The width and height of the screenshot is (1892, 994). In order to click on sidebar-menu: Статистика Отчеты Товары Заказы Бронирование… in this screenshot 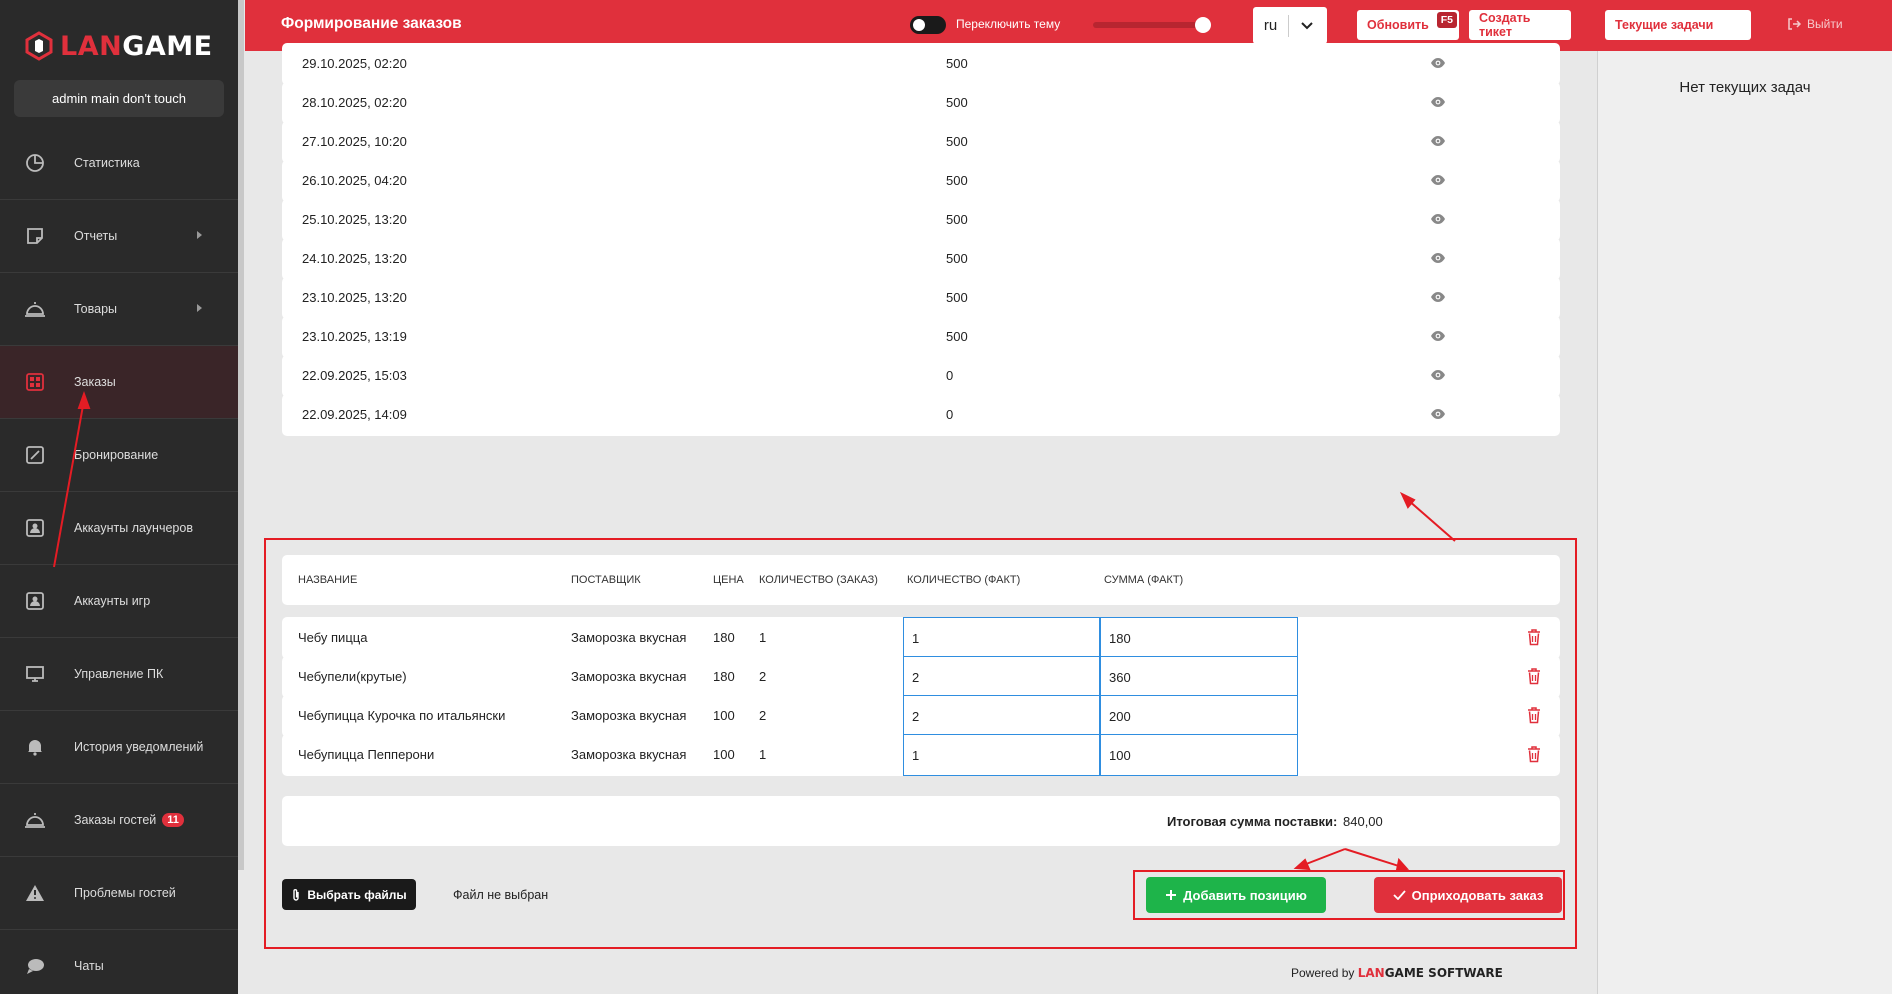, I will do `click(119, 560)`.